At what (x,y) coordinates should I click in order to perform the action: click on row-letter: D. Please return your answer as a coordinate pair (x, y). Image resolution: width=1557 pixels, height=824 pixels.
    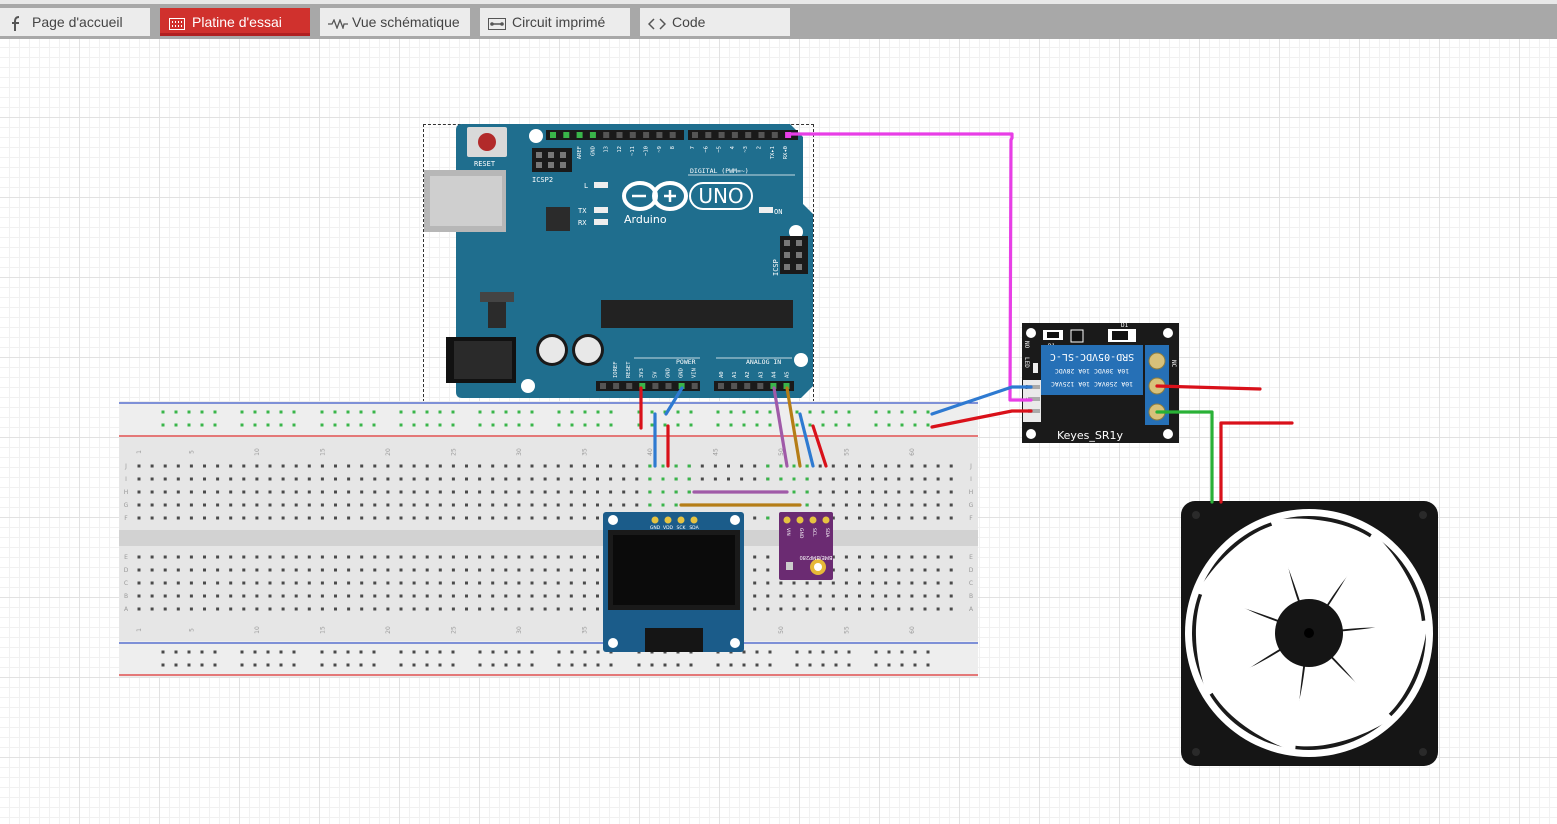
    Looking at the image, I should click on (126, 570).